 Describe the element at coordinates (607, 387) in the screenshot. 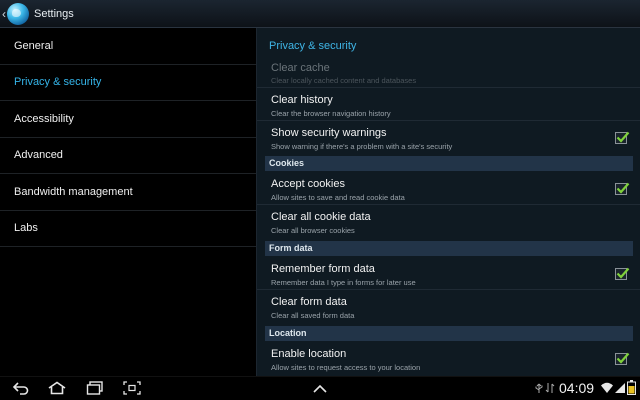

I see `wifi-icon` at that location.